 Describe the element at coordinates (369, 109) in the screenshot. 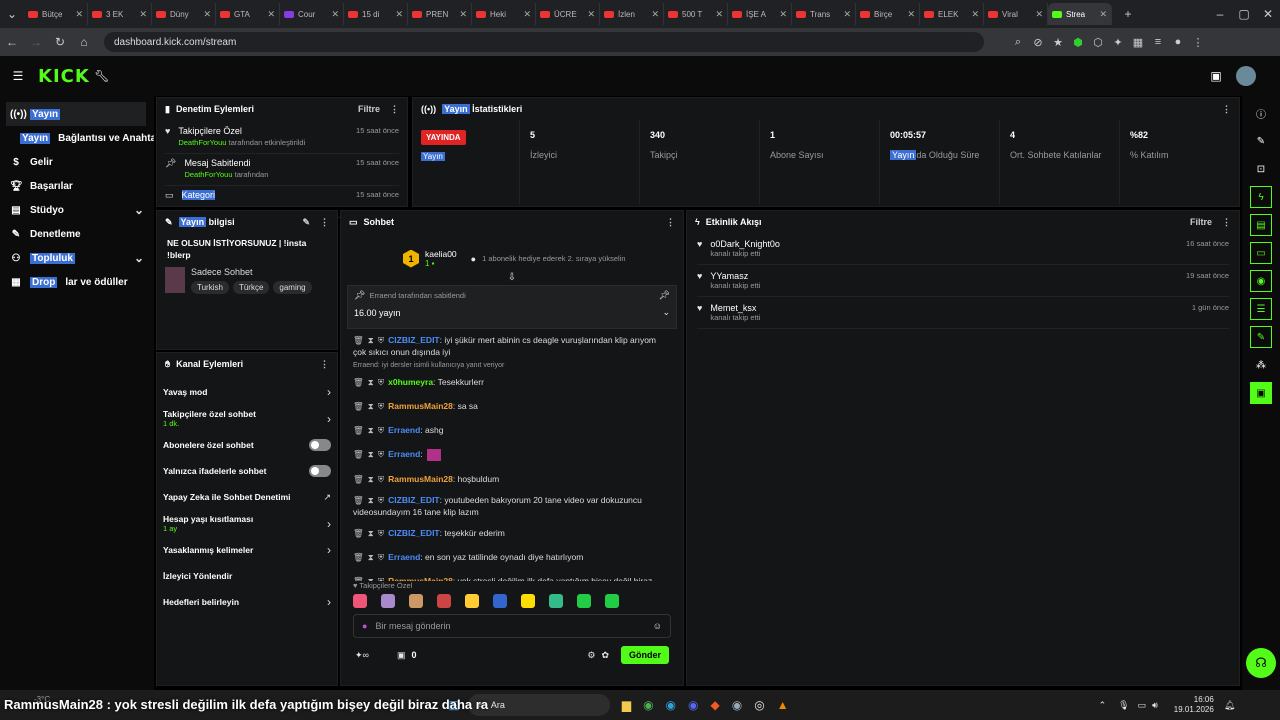

I see `filter-button: Filtre` at that location.